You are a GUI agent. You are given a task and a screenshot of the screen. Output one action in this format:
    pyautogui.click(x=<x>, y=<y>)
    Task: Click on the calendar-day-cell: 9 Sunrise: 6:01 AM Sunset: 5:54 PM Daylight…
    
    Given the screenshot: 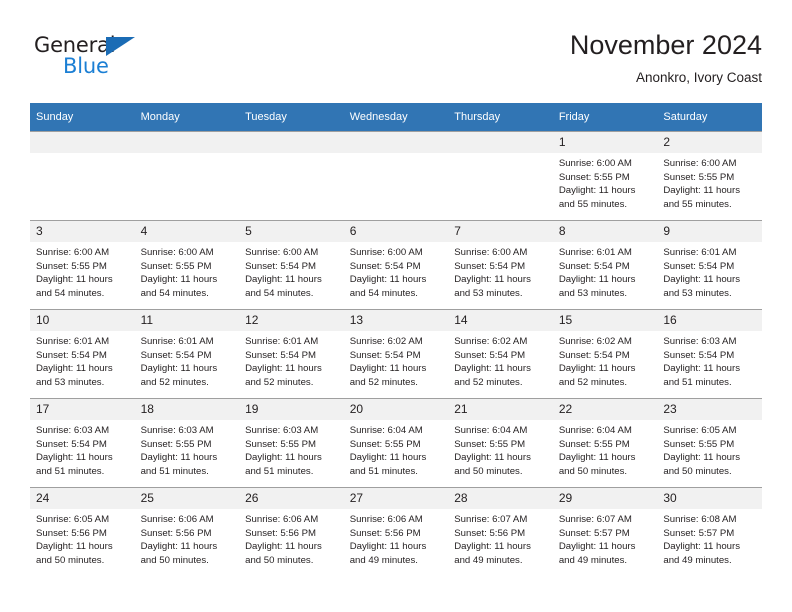 What is the action you would take?
    pyautogui.click(x=709, y=265)
    